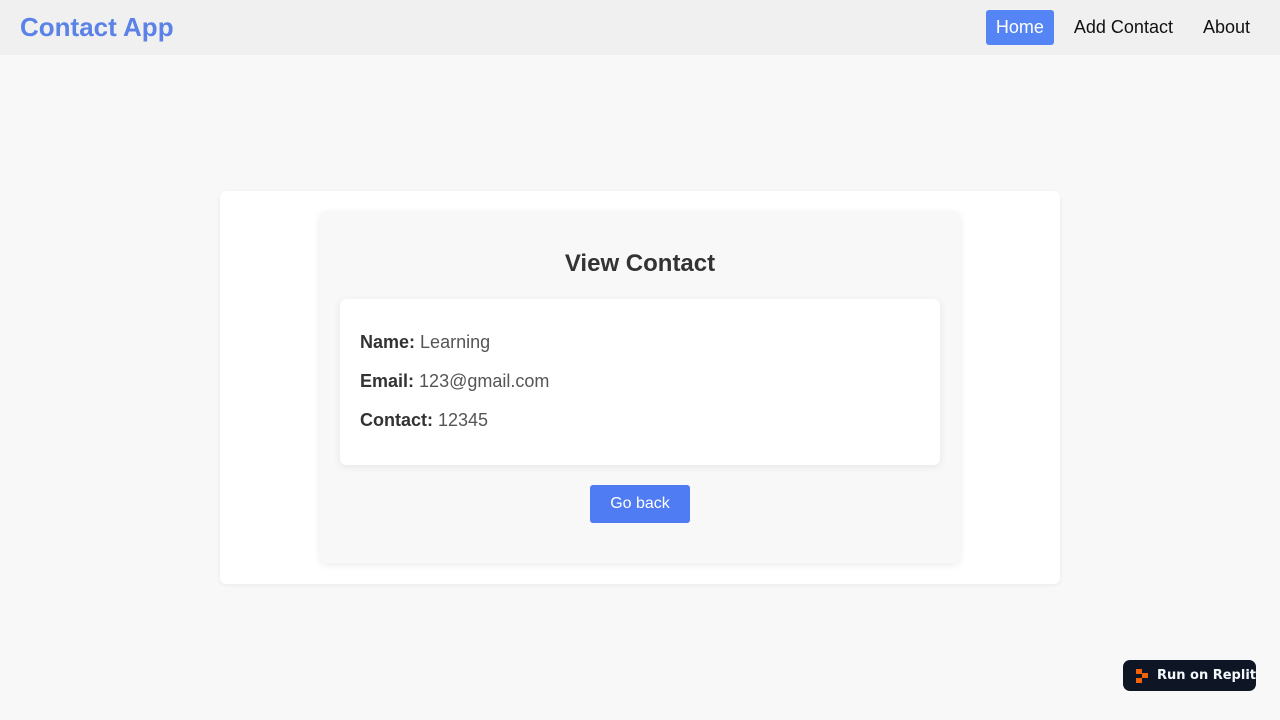  I want to click on go-back-button: Go back, so click(640, 504).